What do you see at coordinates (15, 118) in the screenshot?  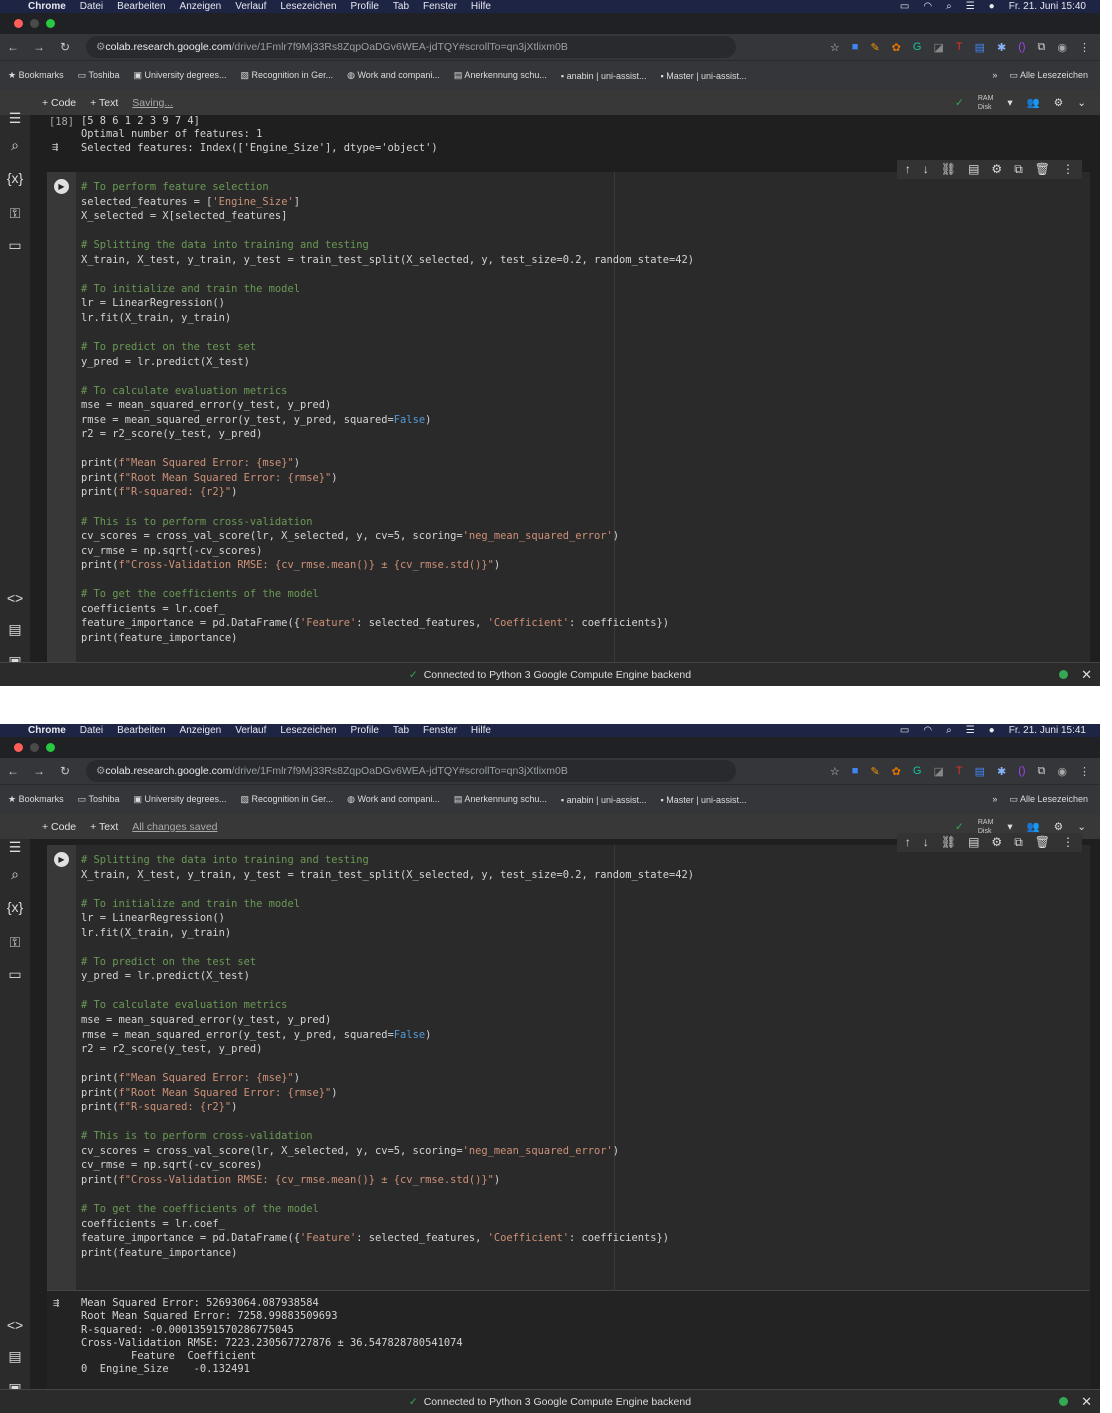 I see `table-of-contents-icon: ☰` at bounding box center [15, 118].